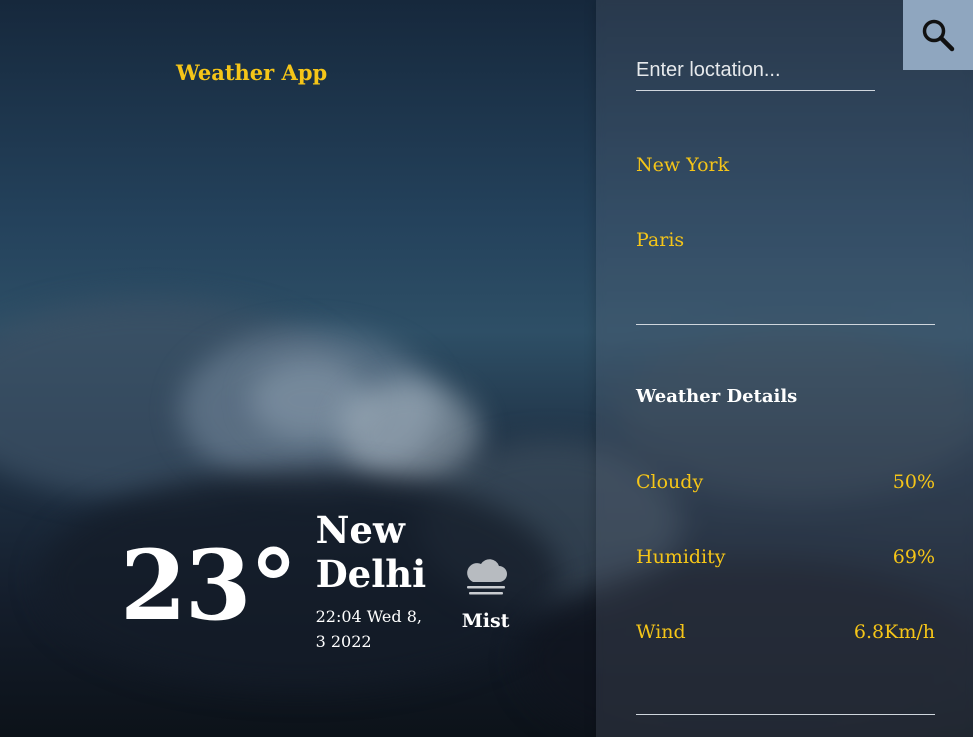  What do you see at coordinates (785, 482) in the screenshot?
I see `detail-row-cloudy: Cloudy 50%` at bounding box center [785, 482].